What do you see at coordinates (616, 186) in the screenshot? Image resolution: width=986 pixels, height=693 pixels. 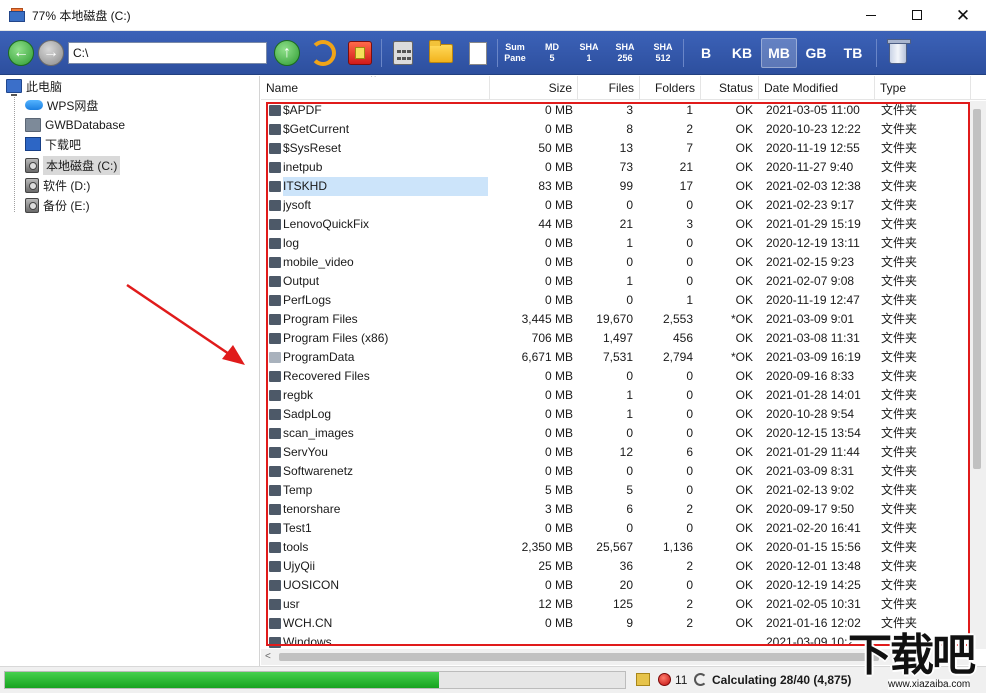 I see `table-row: ITSKHD 83 MB 99 17 OK 2021-02-03 12:38 文件夹` at bounding box center [616, 186].